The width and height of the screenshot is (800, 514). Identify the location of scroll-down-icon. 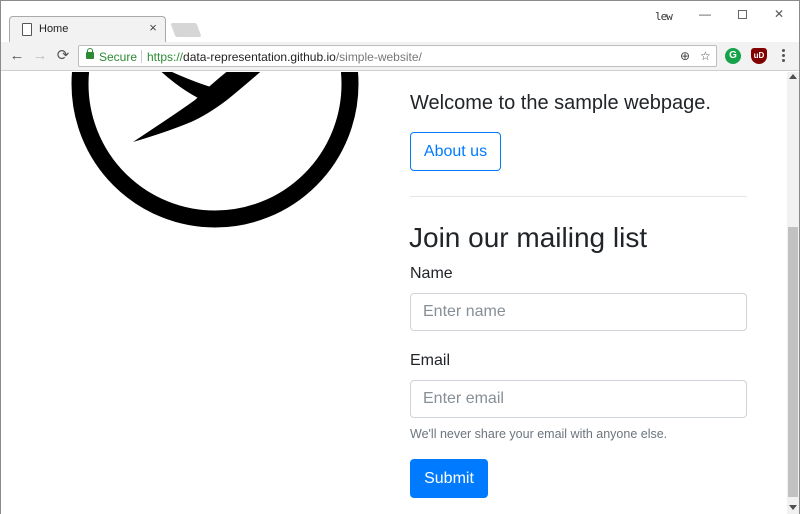
(793, 507).